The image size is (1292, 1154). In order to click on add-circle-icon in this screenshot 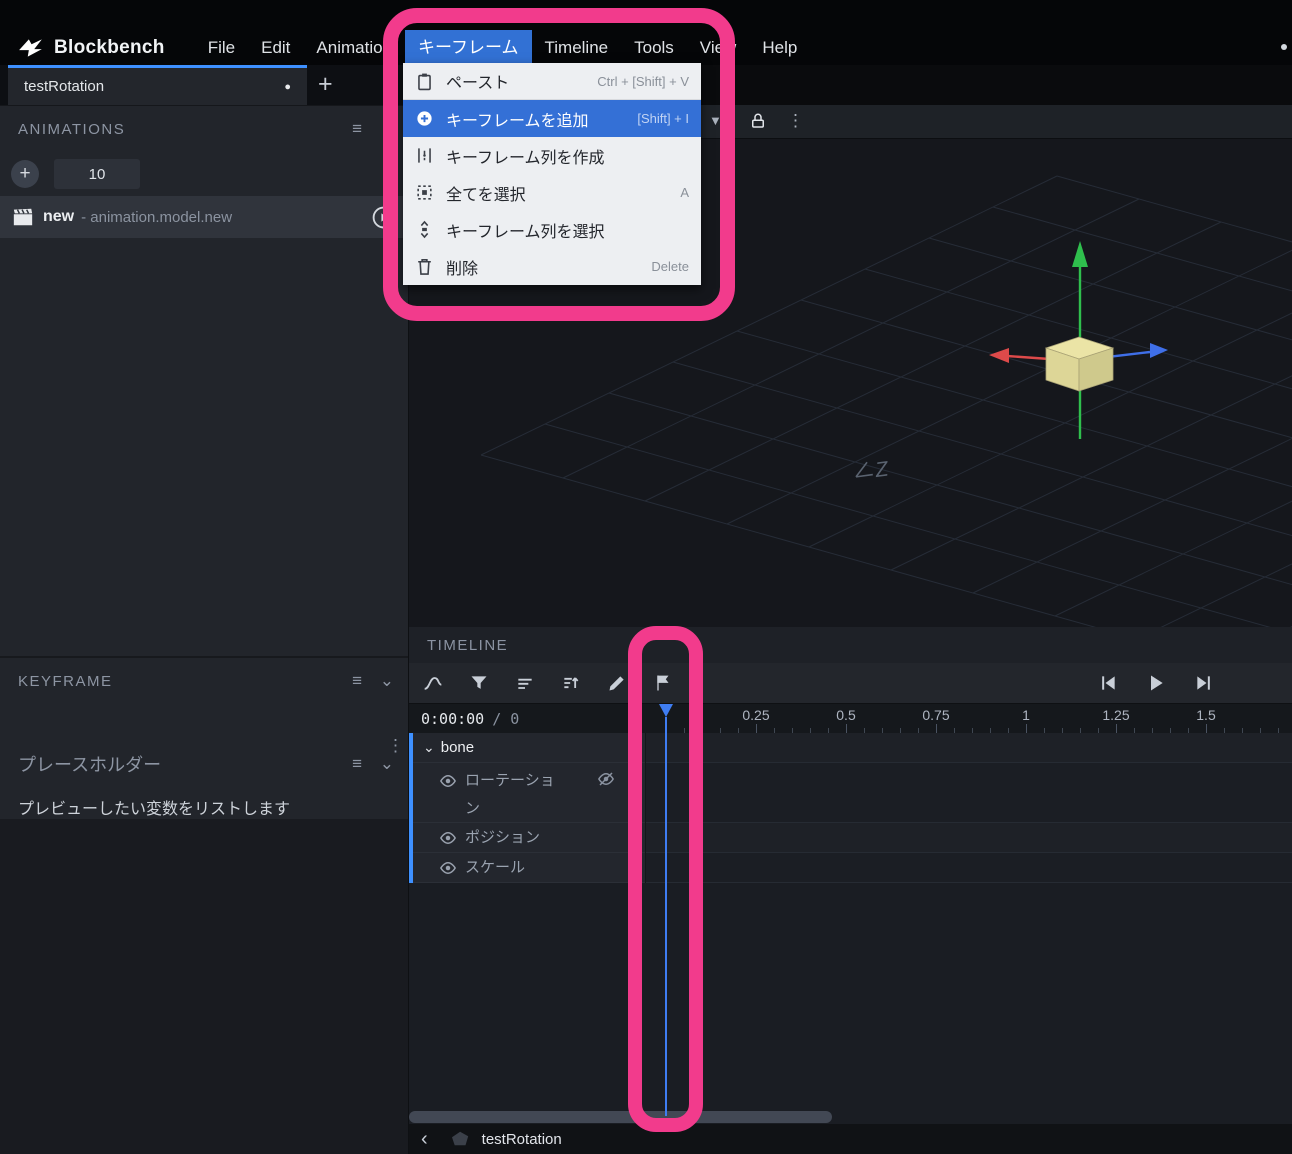, I will do `click(424, 118)`.